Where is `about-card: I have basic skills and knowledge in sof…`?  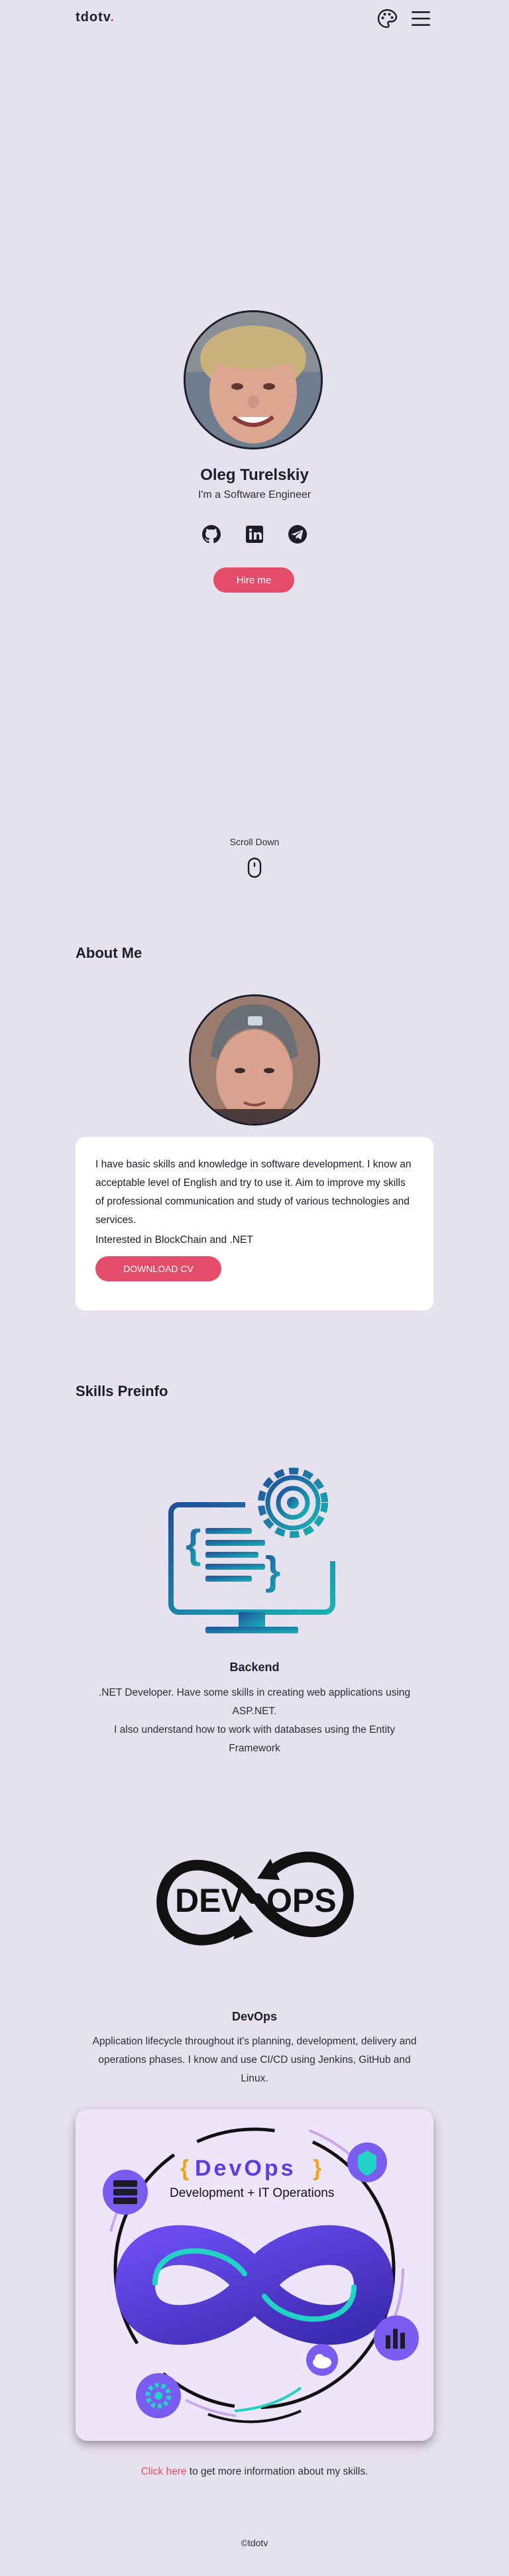 about-card: I have basic skills and knowledge in sof… is located at coordinates (254, 1224).